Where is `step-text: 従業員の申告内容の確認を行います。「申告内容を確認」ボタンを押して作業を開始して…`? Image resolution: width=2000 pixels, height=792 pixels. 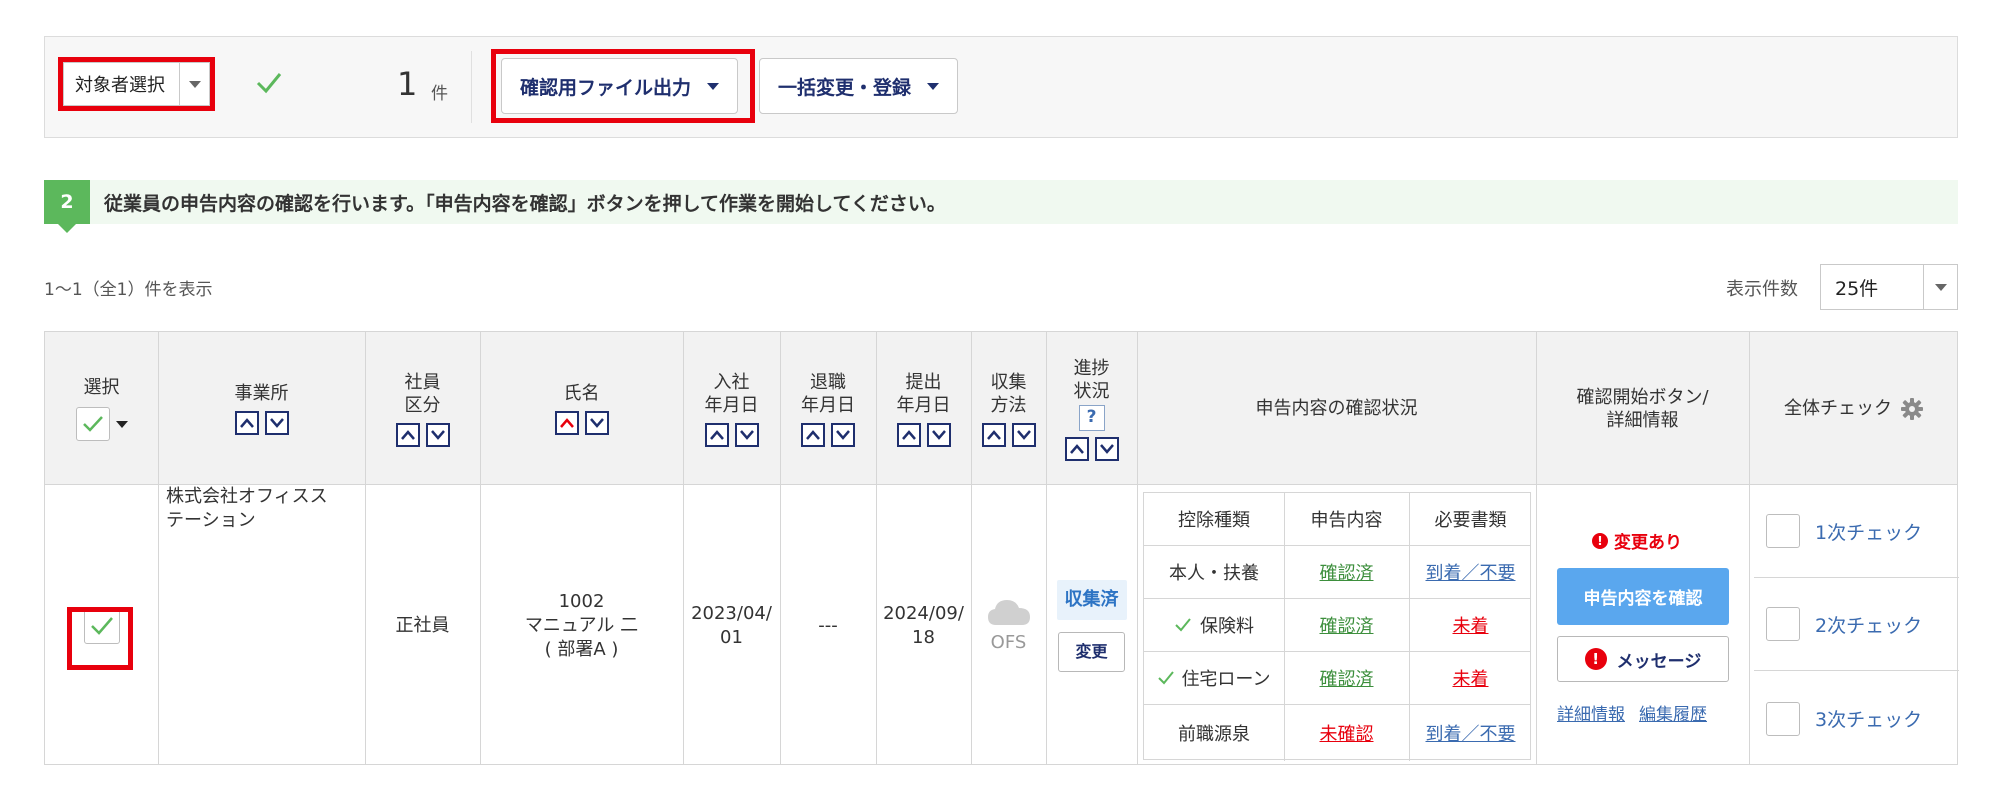 step-text: 従業員の申告内容の確認を行います。「申告内容を確認」ボタンを押して作業を開始して… is located at coordinates (525, 203).